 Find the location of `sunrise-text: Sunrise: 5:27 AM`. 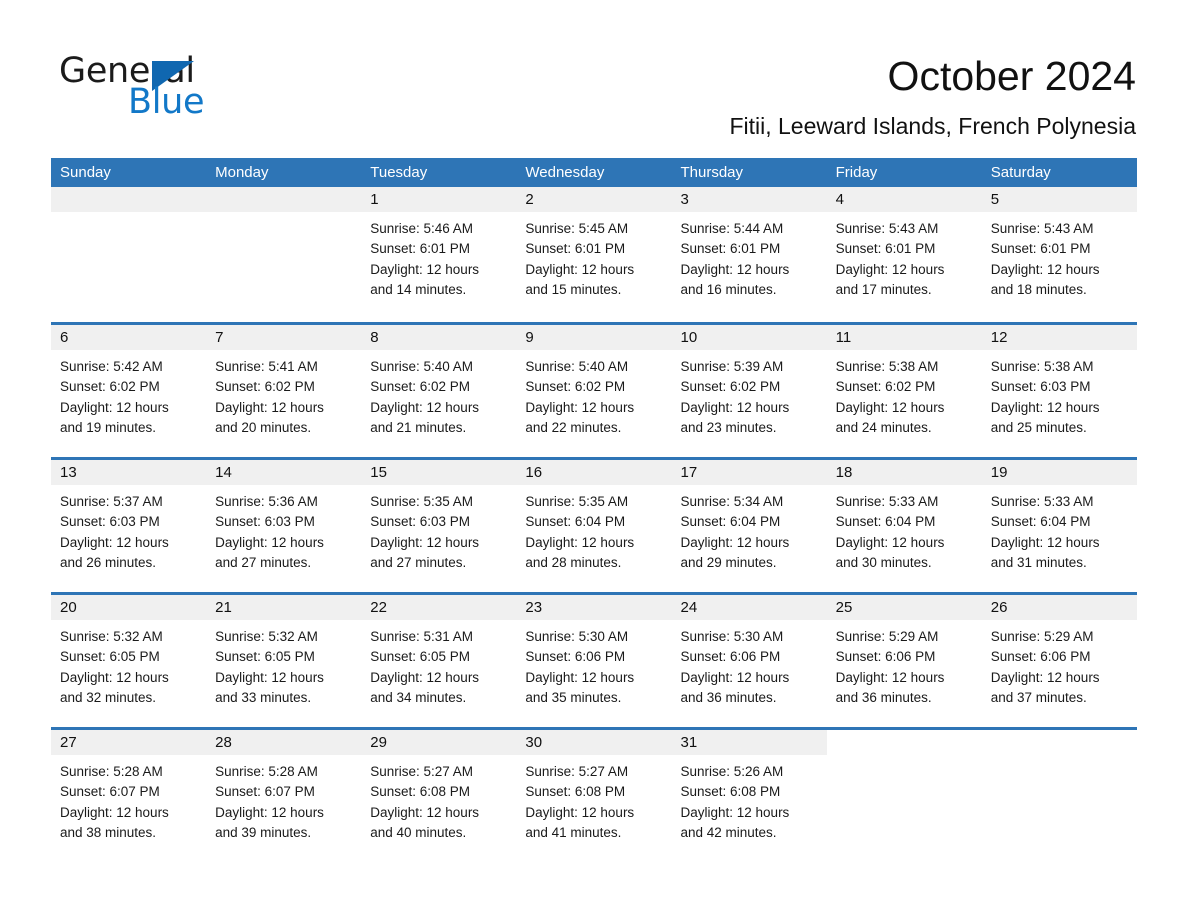

sunrise-text: Sunrise: 5:27 AM is located at coordinates (577, 771).